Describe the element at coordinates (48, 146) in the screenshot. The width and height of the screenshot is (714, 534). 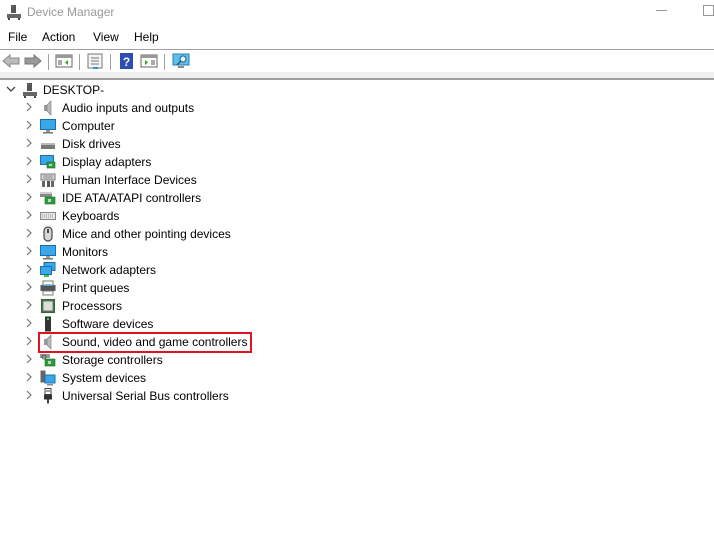
I see `disk-drive-icon` at that location.